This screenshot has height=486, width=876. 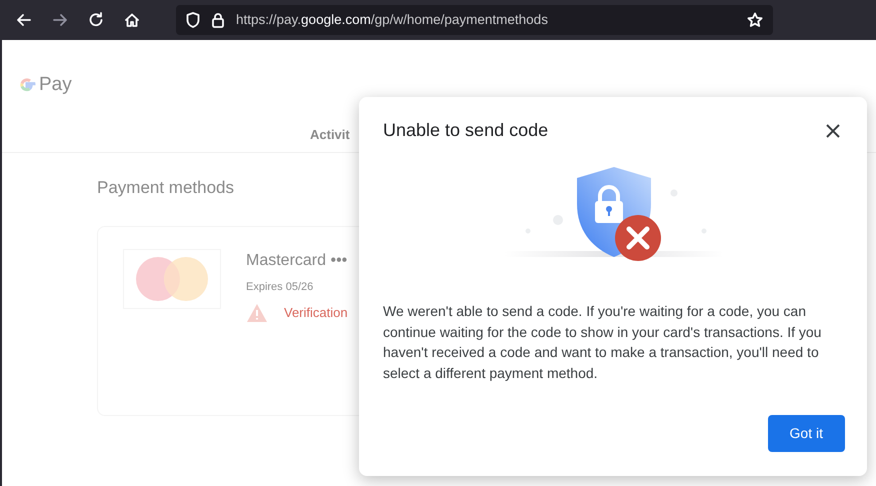 I want to click on expiry-date: Expires 05/26, so click(x=280, y=287).